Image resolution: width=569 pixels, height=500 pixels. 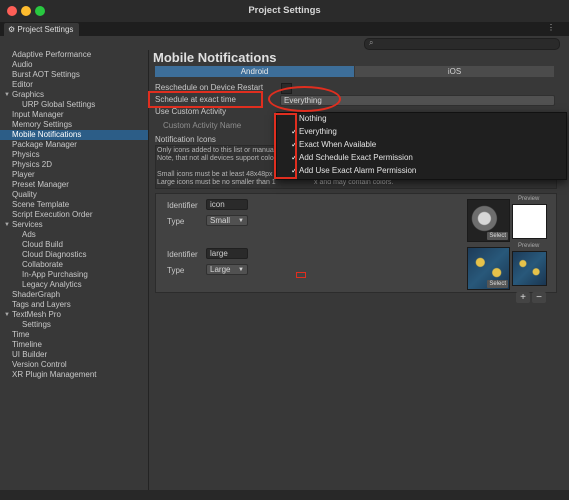 I want to click on use-custom-activity-label: Use Custom Activity, so click(x=191, y=111).